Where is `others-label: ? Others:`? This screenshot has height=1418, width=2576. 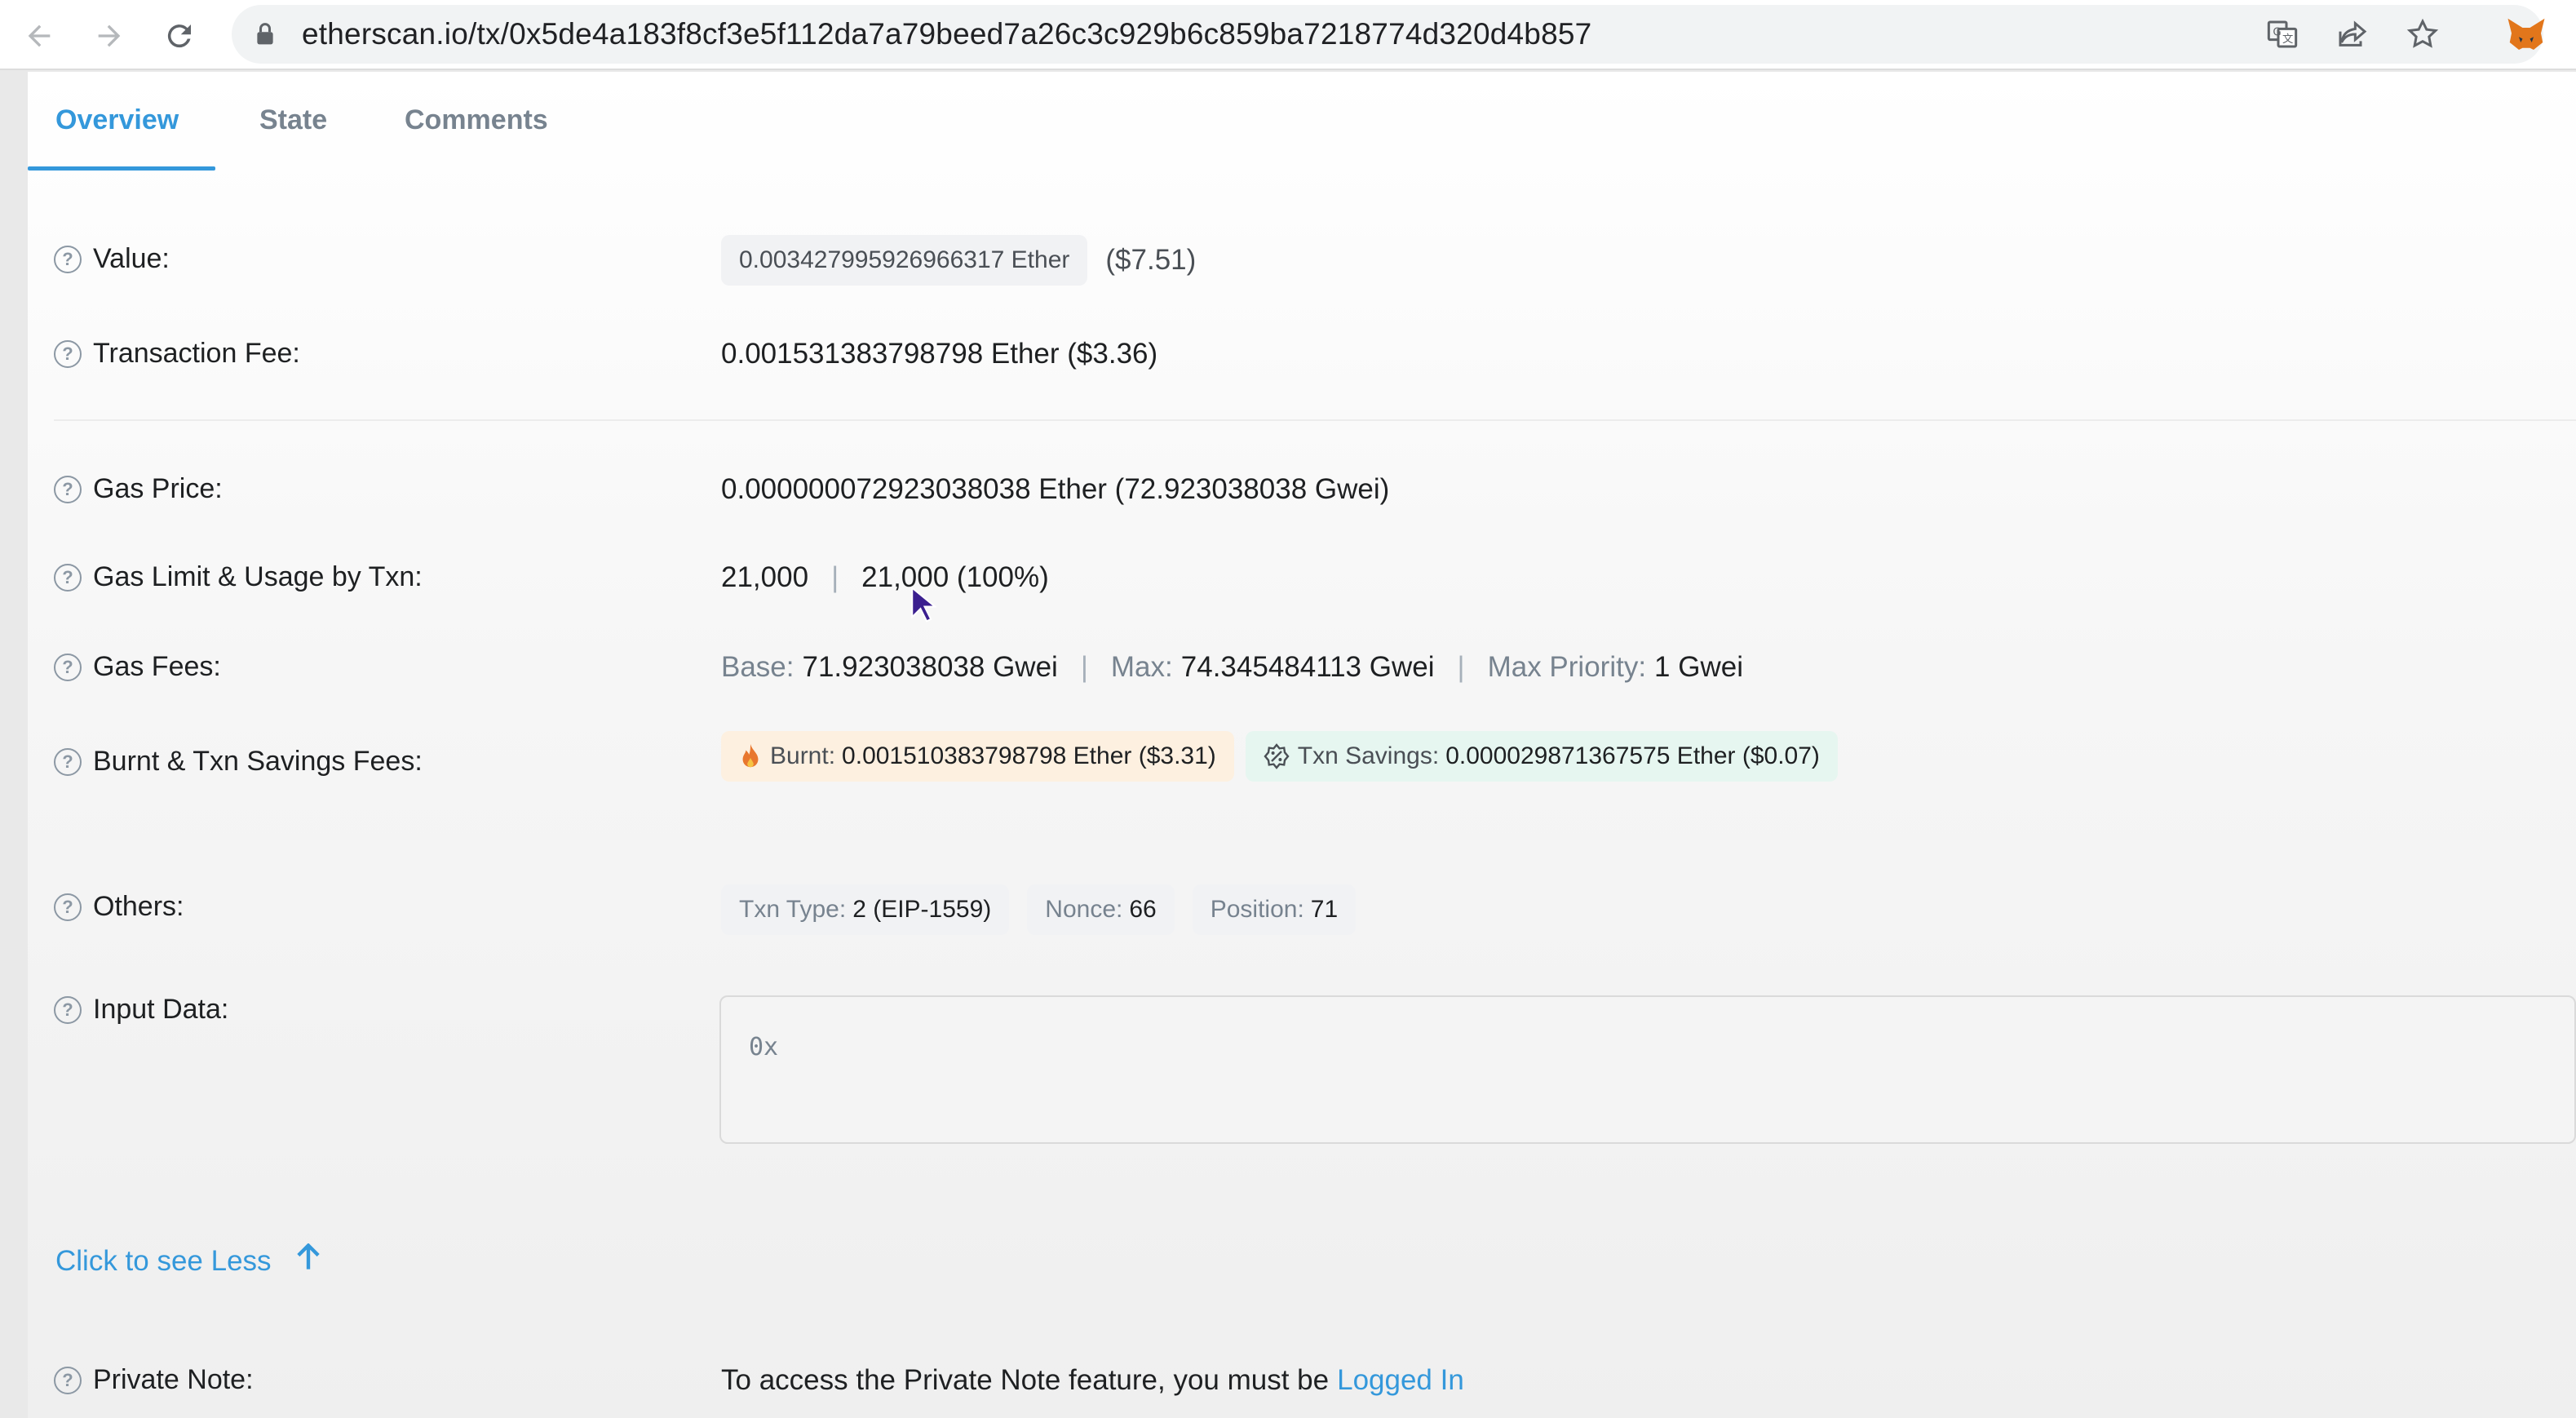 others-label: ? Others: is located at coordinates (119, 907).